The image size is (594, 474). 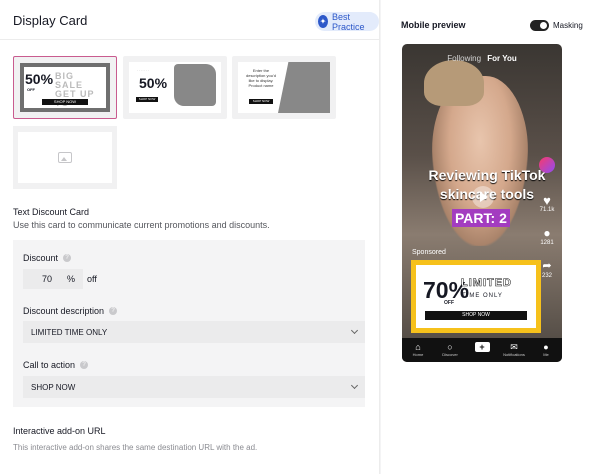 What do you see at coordinates (433, 25) in the screenshot?
I see `preview-title: Mobile preview` at bounding box center [433, 25].